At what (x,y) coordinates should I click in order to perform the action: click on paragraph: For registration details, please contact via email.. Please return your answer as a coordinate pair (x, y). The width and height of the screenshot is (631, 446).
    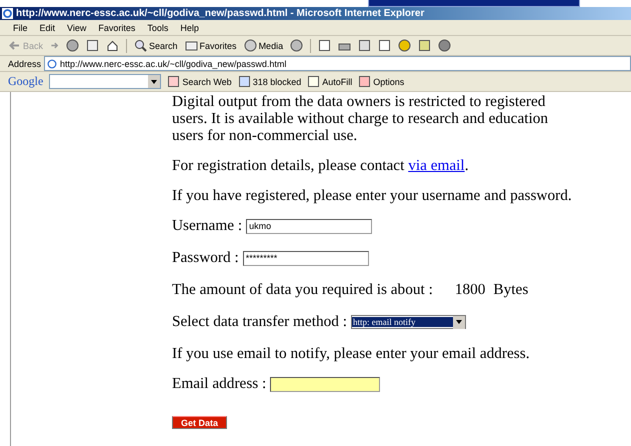
    Looking at the image, I should click on (321, 165).